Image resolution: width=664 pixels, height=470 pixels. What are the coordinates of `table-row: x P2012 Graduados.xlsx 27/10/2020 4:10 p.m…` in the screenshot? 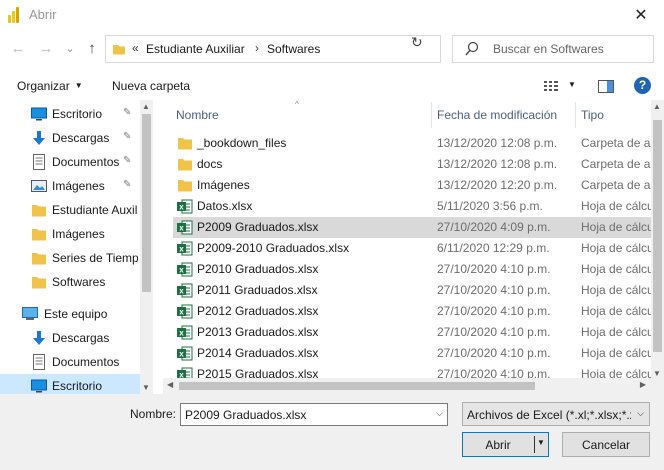 It's located at (418, 311).